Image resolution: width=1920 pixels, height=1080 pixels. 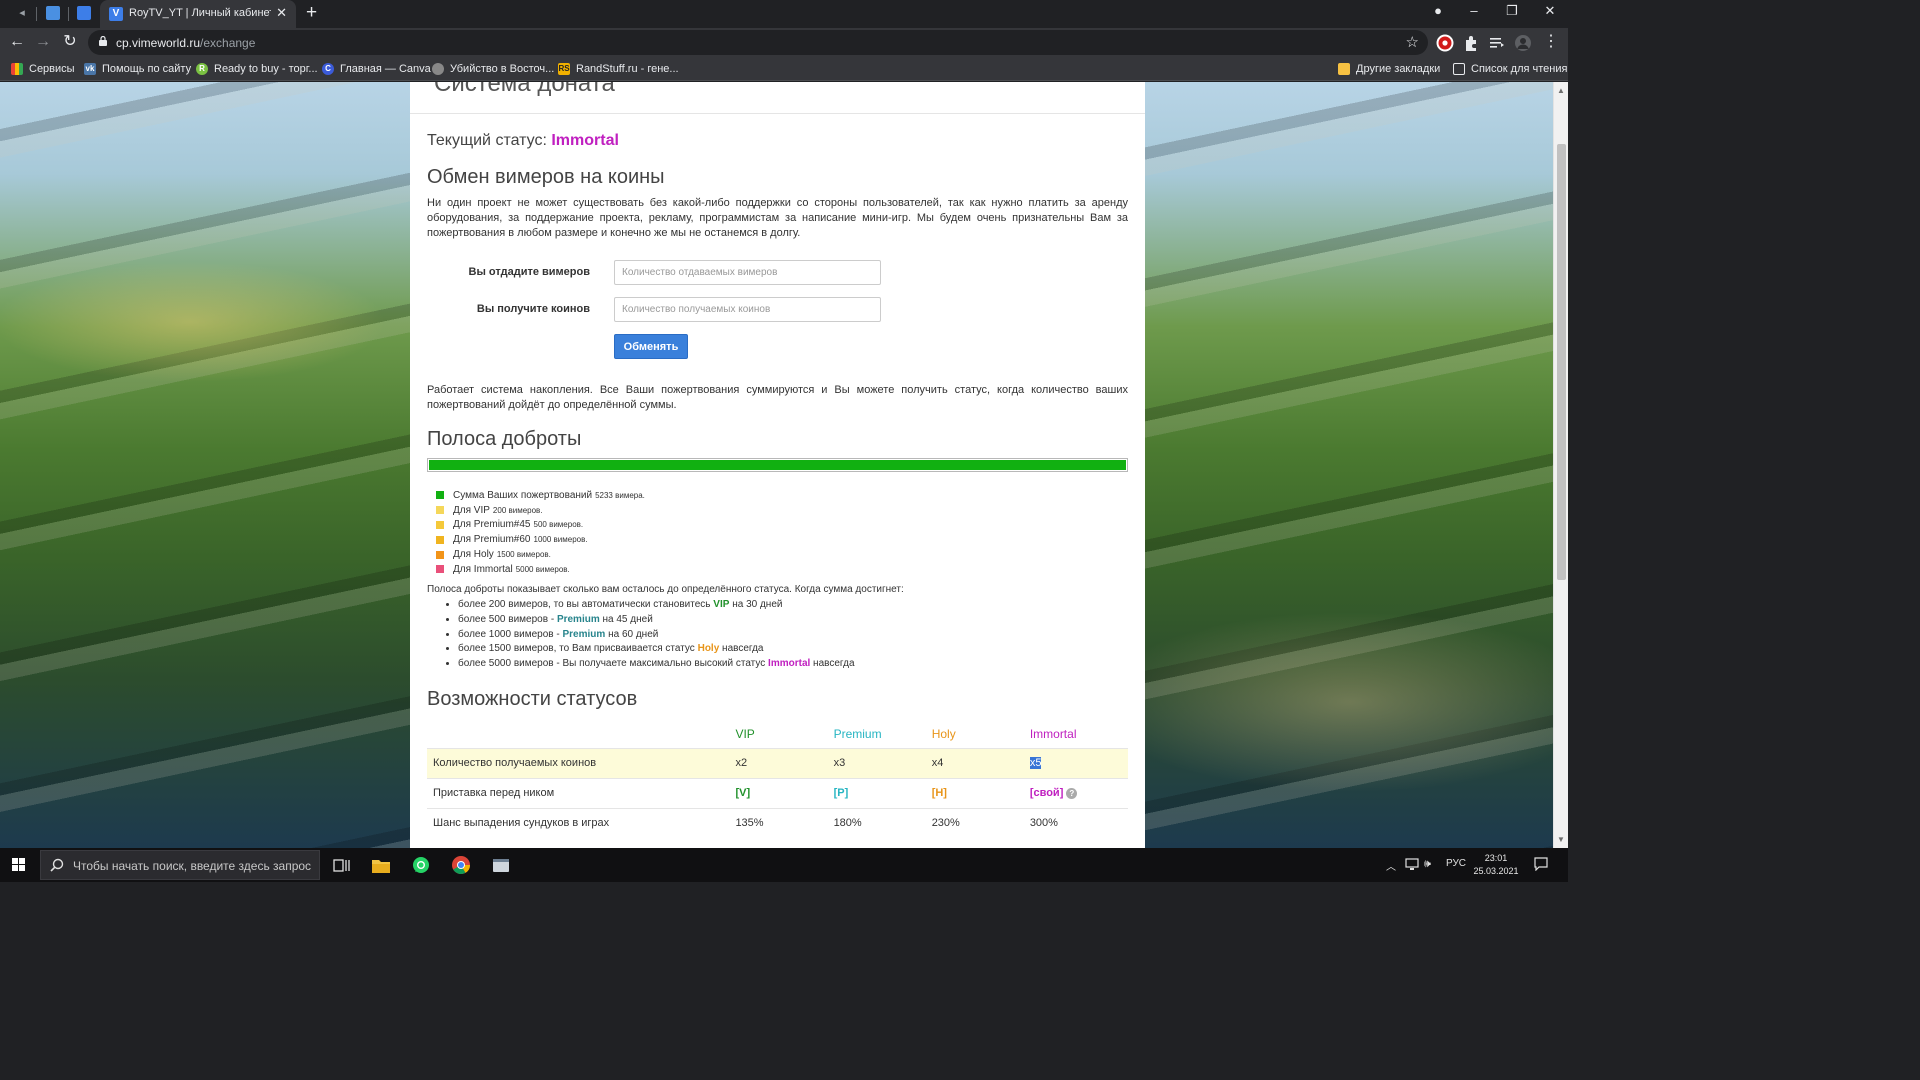 I want to click on forward-icon: →, so click(x=43, y=42).